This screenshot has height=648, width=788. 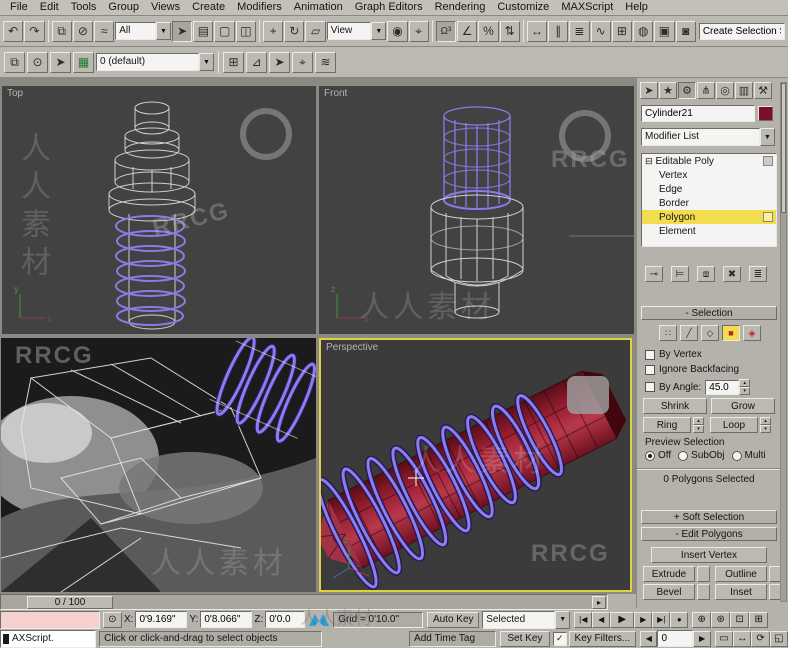 I want to click on maxscript-listener-line: AXScript., so click(x=48, y=638).